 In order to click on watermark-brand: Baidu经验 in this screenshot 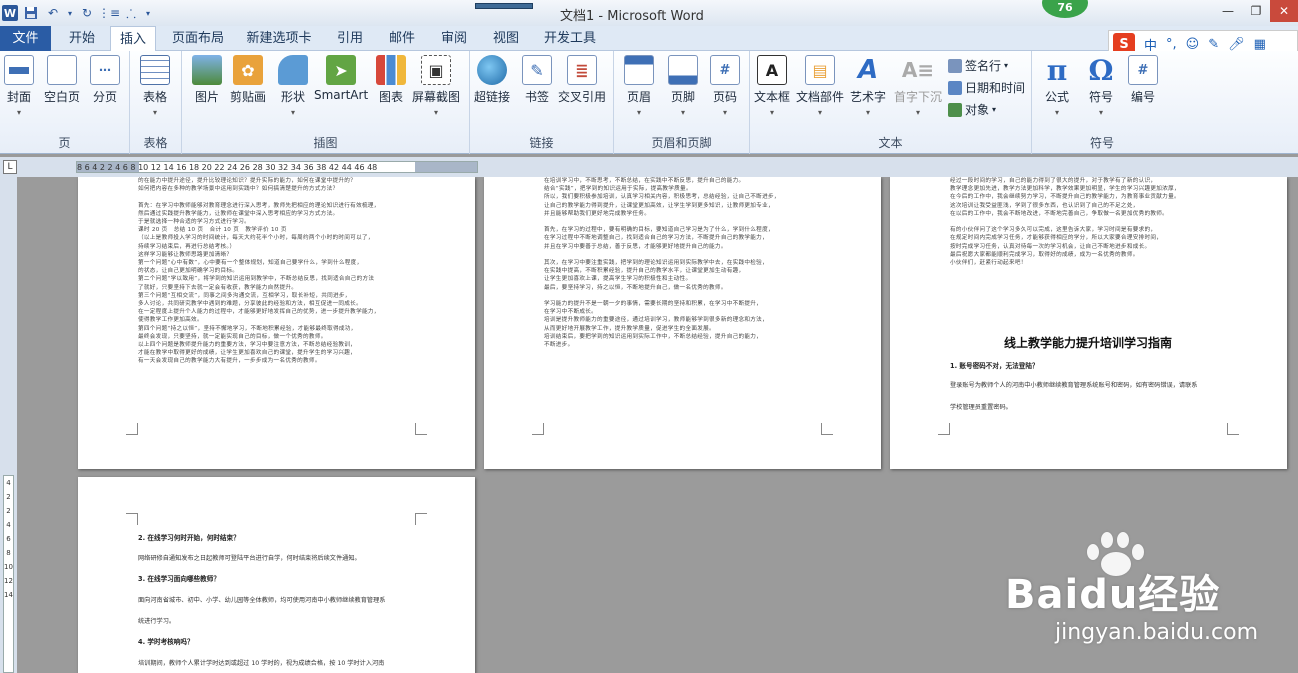, I will do `click(1113, 595)`.